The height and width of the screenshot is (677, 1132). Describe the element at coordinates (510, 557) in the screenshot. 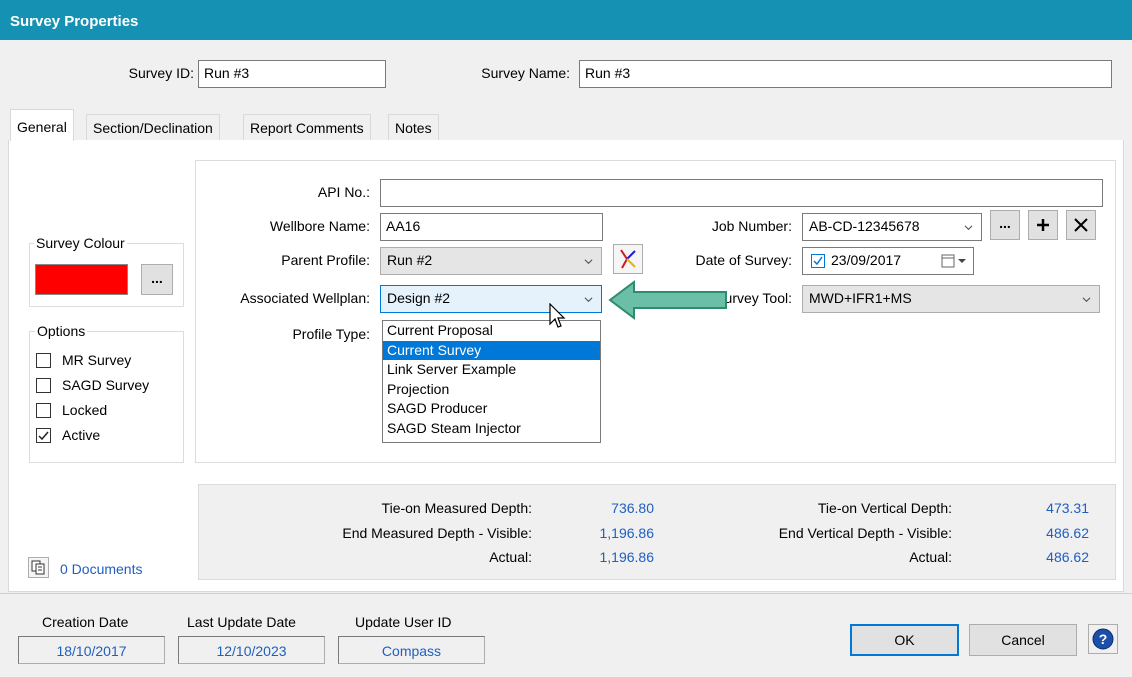

I see `md-actual-label: Actual:` at that location.